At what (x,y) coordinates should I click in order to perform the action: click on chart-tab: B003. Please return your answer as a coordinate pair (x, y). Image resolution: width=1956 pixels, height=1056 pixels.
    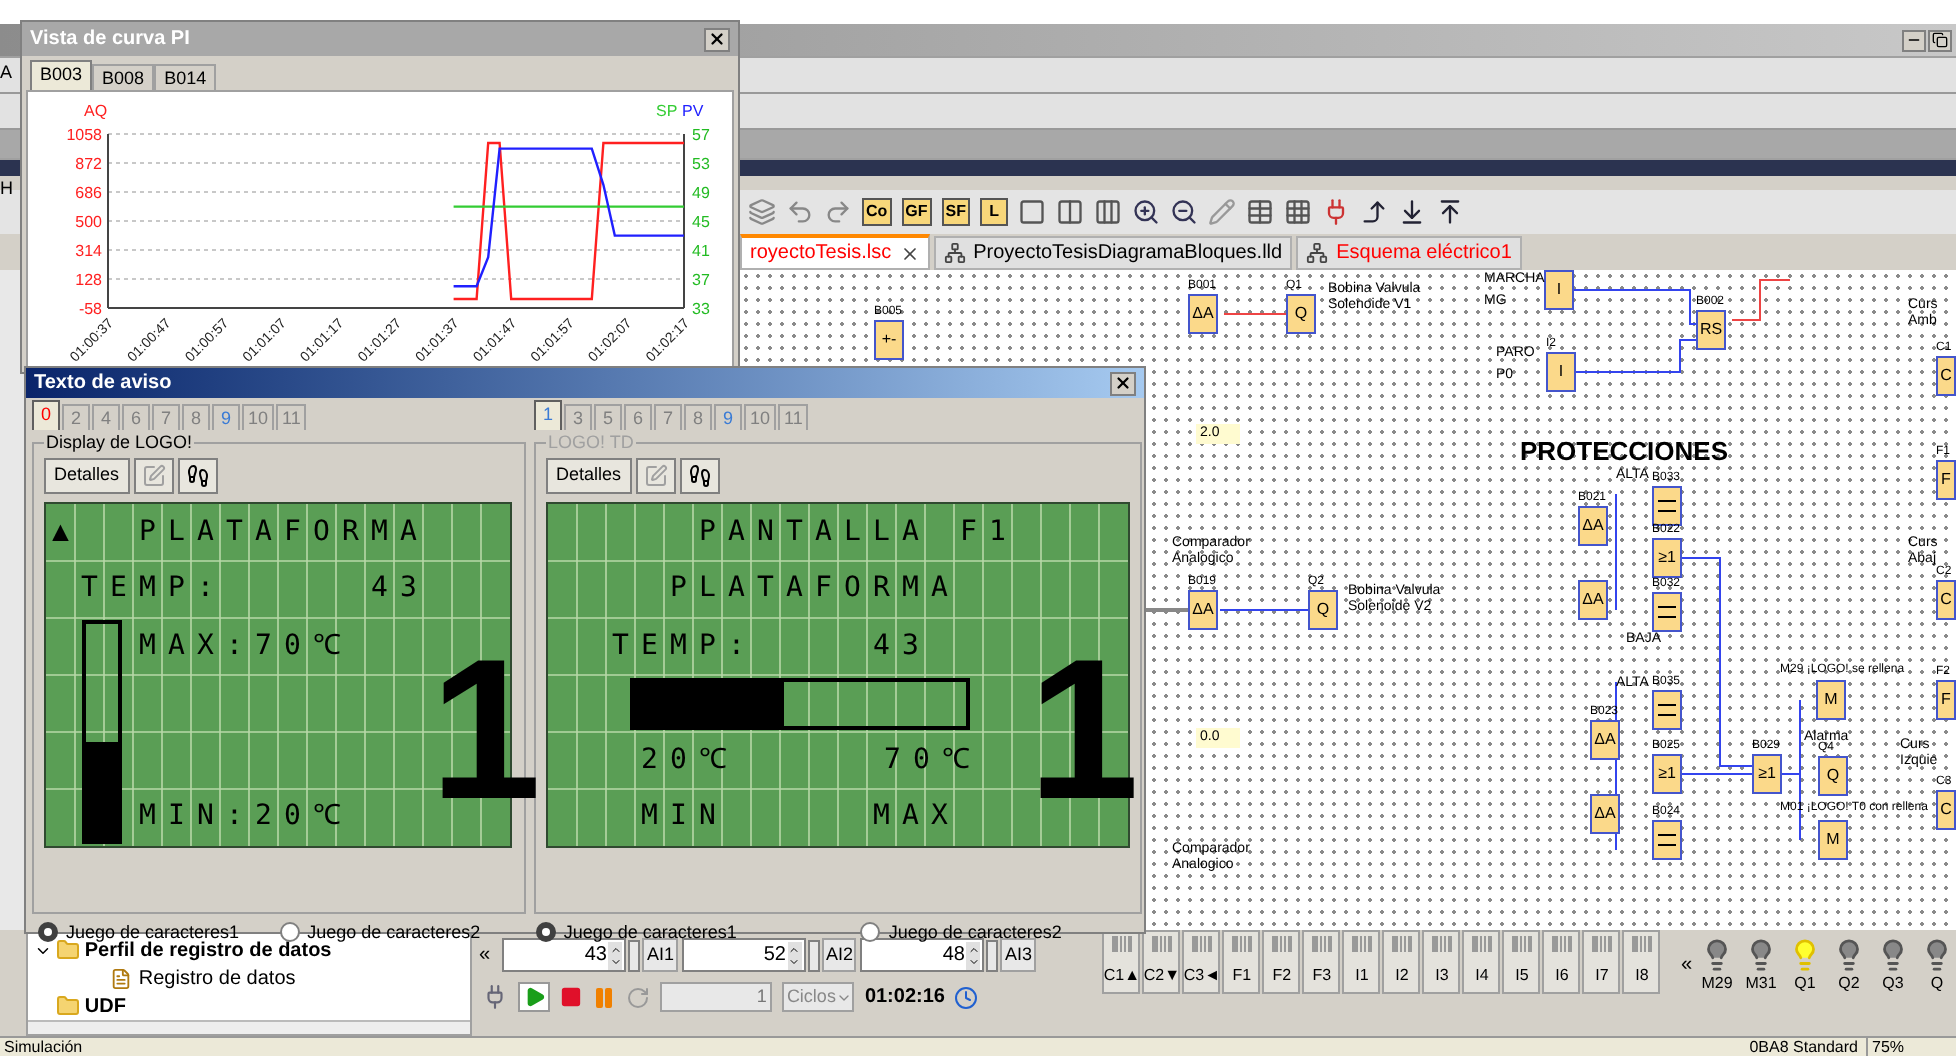
    Looking at the image, I should click on (61, 75).